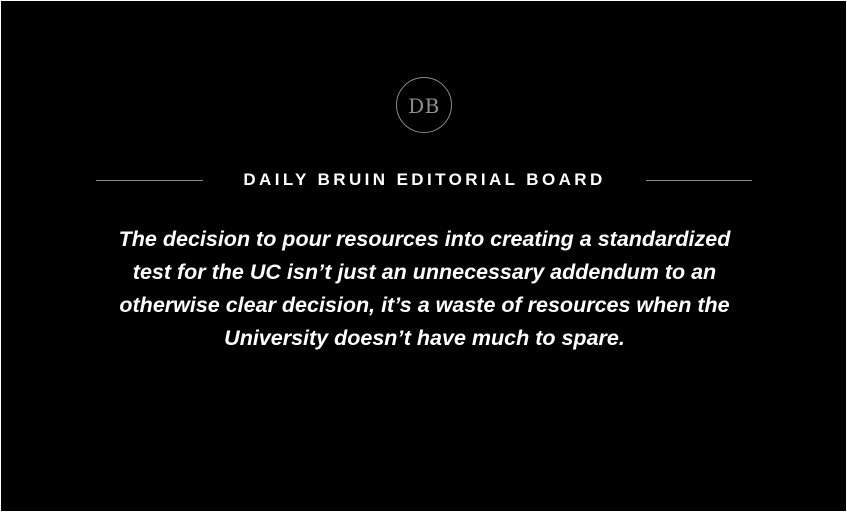  Describe the element at coordinates (699, 180) in the screenshot. I see `divider-right` at that location.